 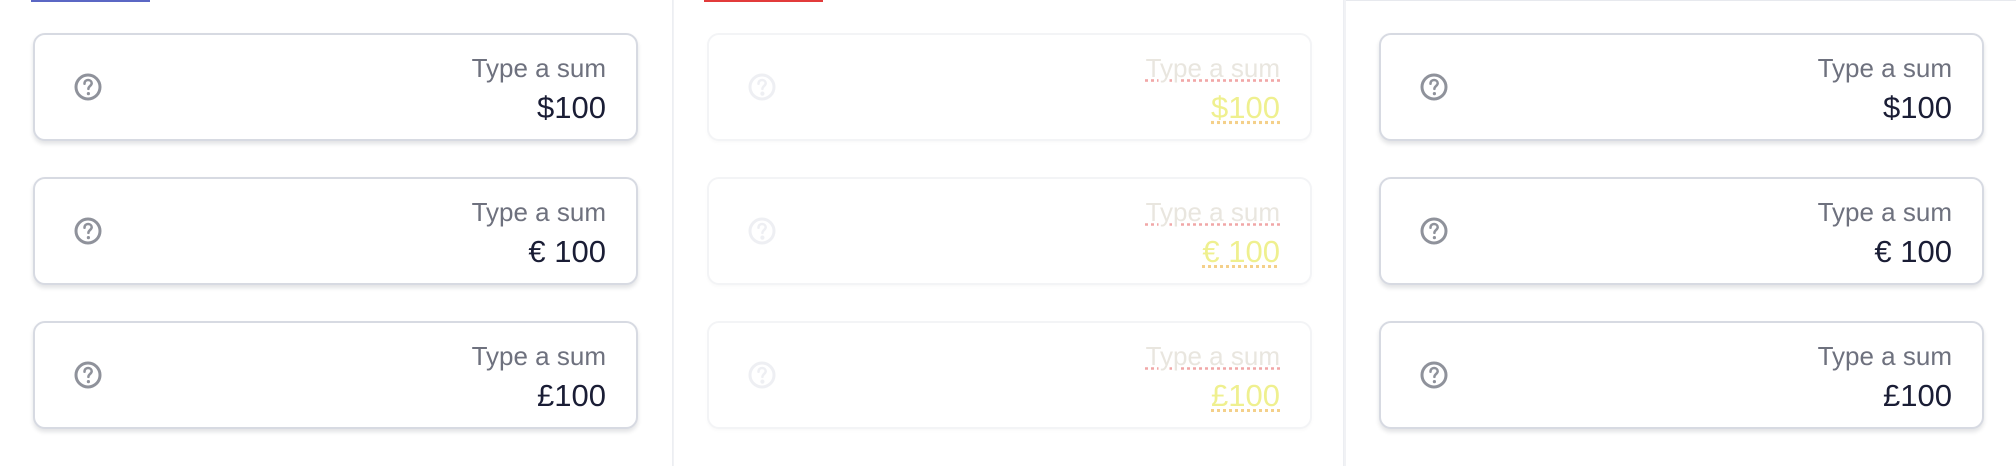 I want to click on panel-divider, so click(x=1681, y=0).